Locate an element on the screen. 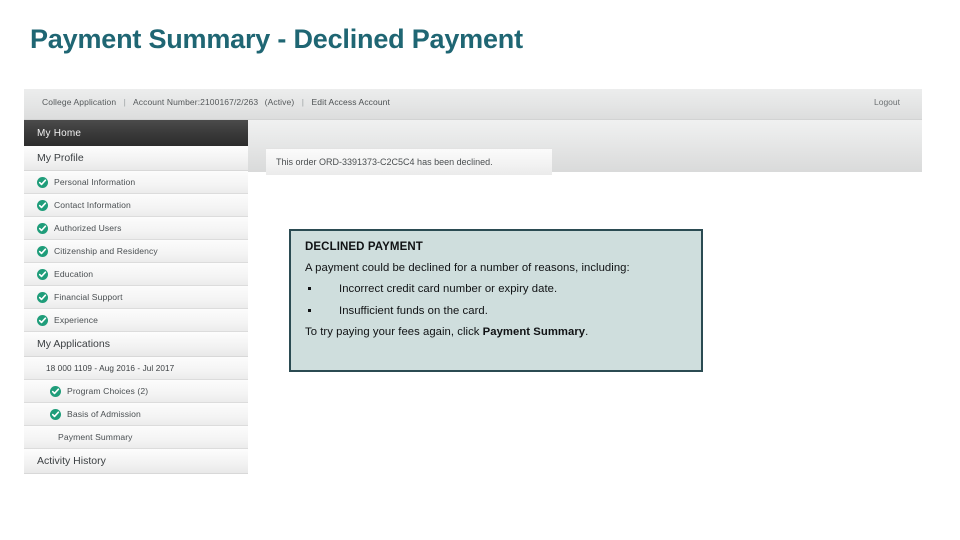 The height and width of the screenshot is (540, 960). sidebar-item-label: Basis of Admission is located at coordinates (104, 414).